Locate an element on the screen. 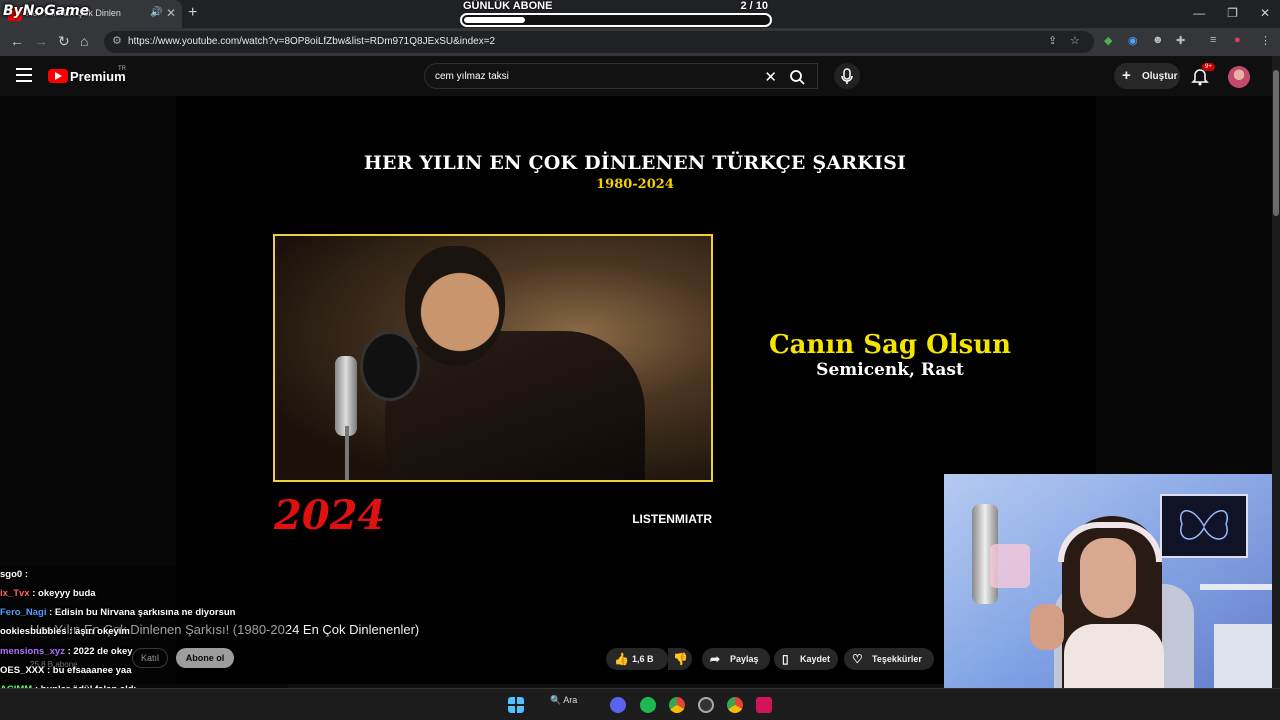 The width and height of the screenshot is (1280, 720). butterfly-art is located at coordinates (1204, 525).